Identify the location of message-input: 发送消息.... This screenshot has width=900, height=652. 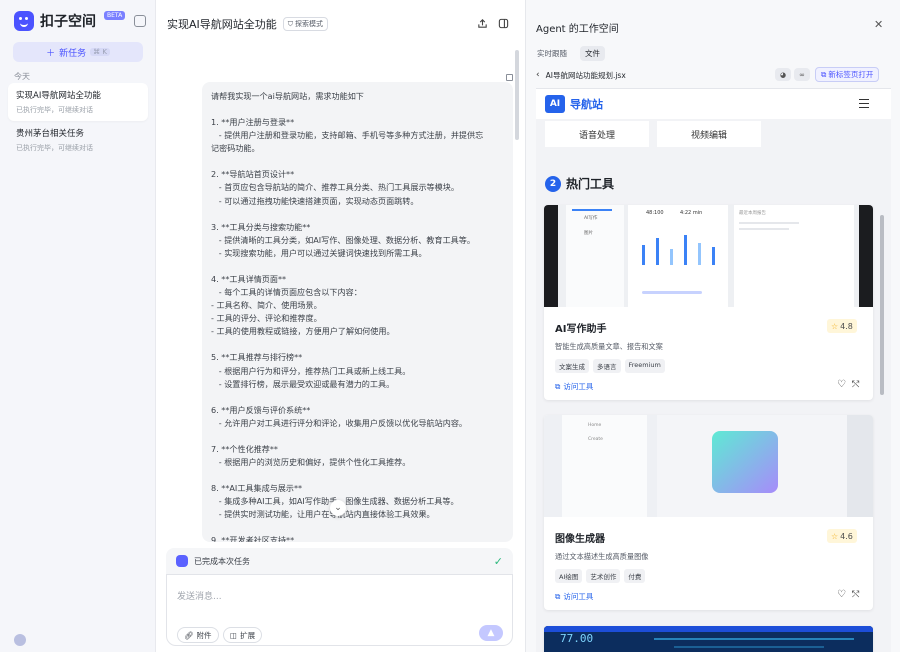
(199, 595).